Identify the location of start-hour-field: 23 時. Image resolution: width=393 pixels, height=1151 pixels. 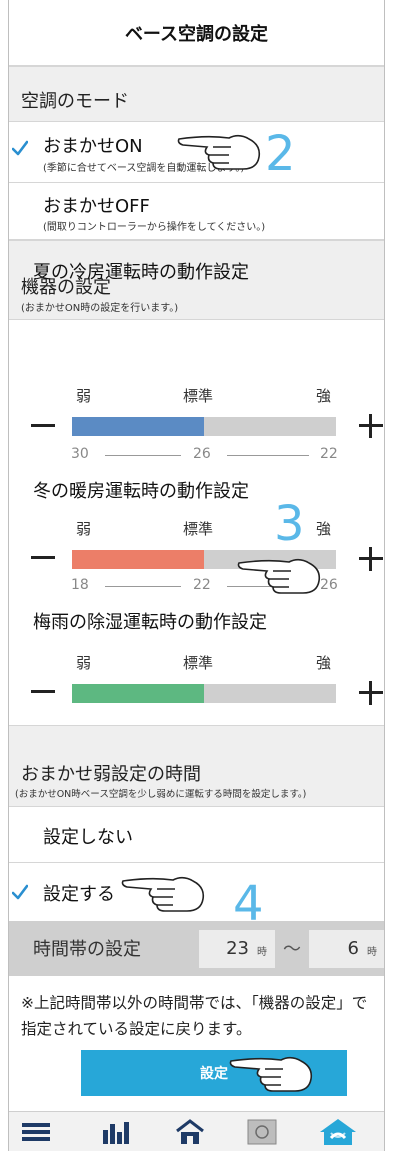
(237, 949).